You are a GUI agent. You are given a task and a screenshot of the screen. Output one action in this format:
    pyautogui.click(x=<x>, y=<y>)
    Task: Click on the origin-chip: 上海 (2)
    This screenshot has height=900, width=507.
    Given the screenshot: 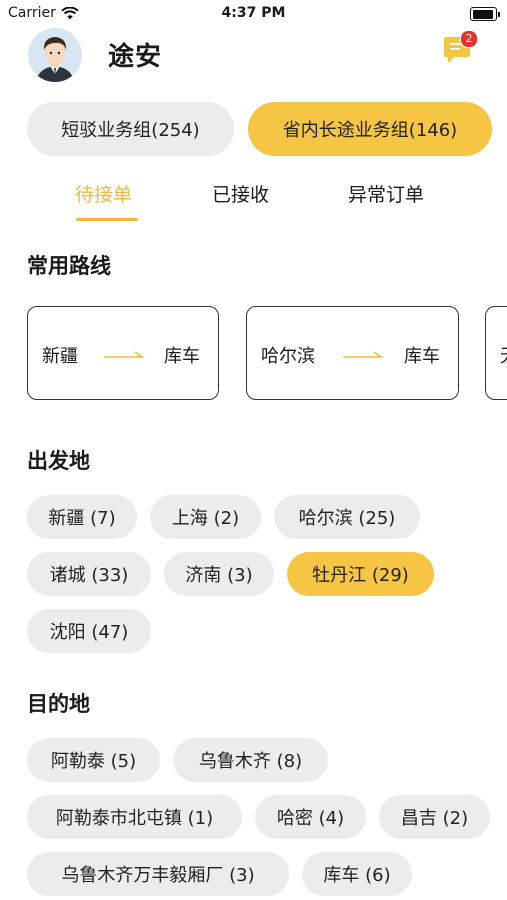 What is the action you would take?
    pyautogui.click(x=205, y=517)
    